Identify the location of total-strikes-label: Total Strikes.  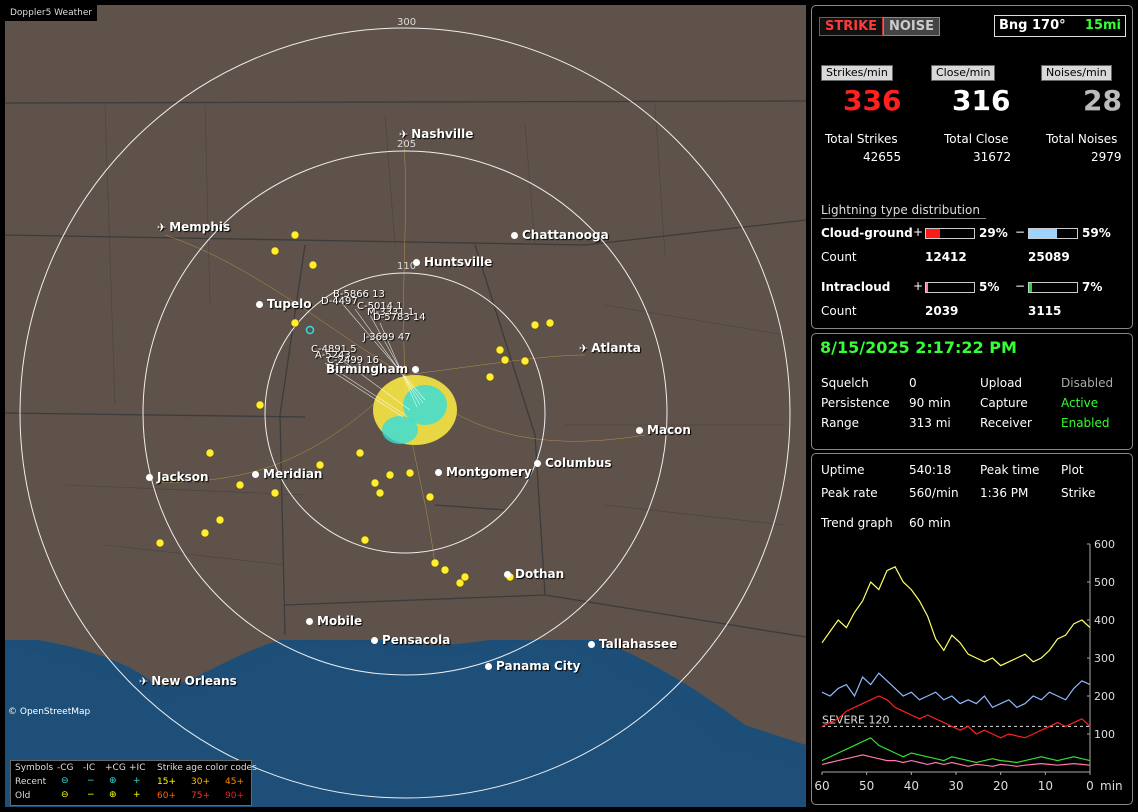
(861, 139).